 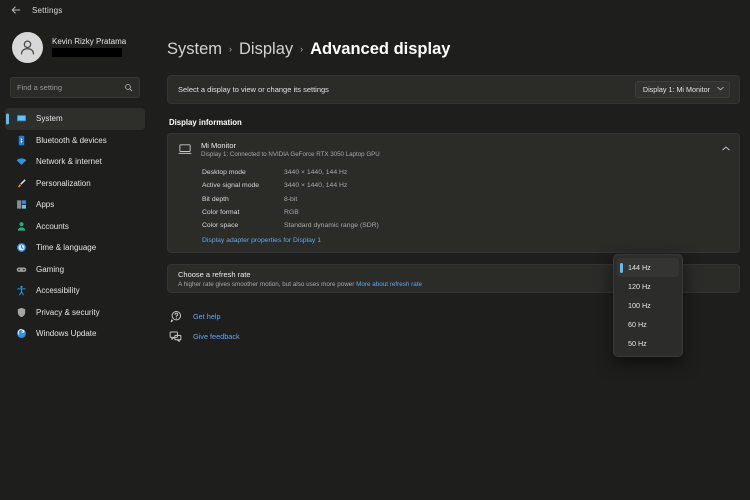 I want to click on sidebar-item-bluetooth-devices: Bluetooth & devices, so click(x=75, y=141).